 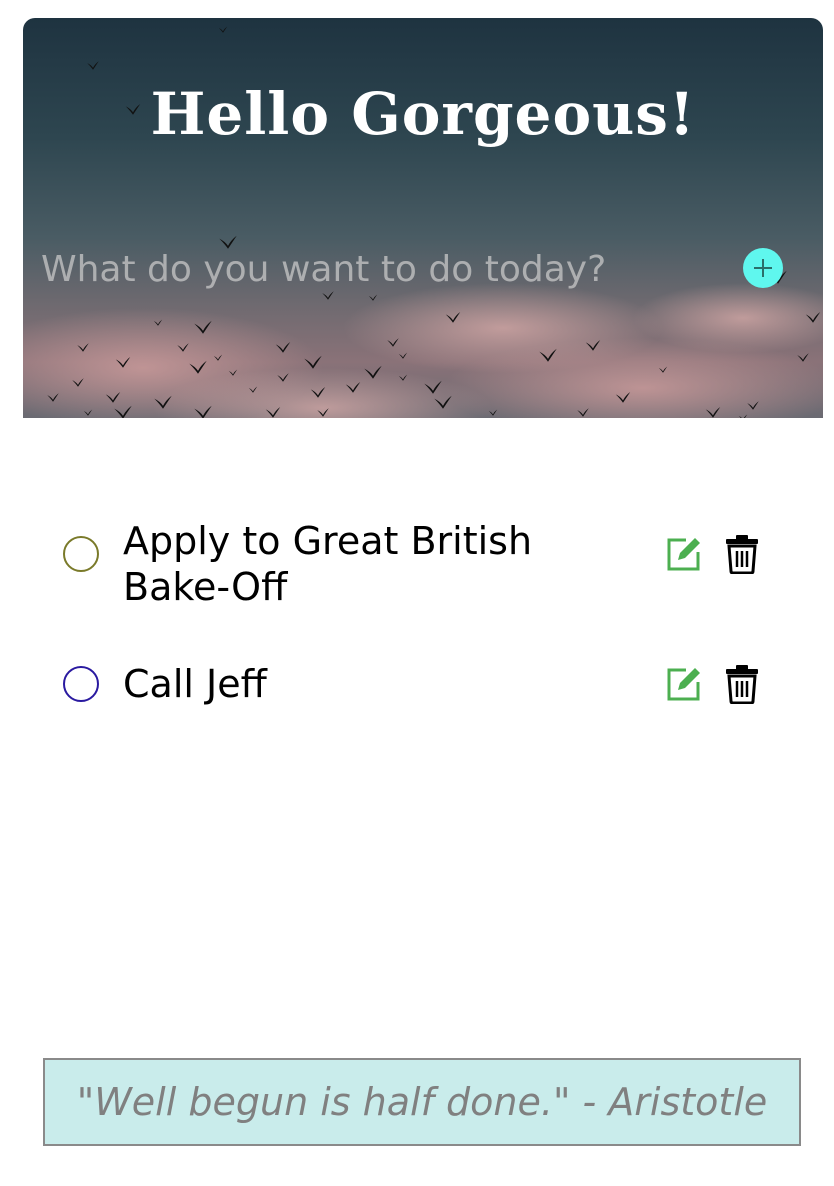 I want to click on quote-box: "Well begun is half done." - Aristotle, so click(x=422, y=1102).